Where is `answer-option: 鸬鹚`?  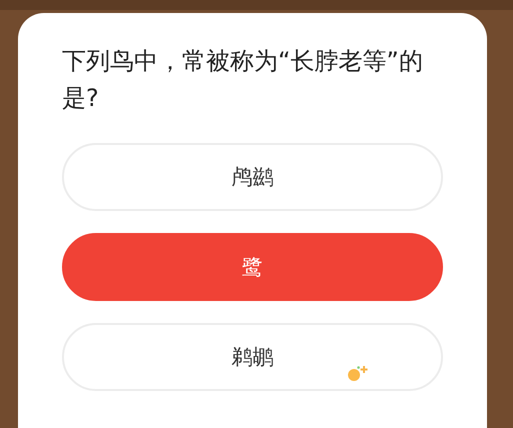
answer-option: 鸬鹚 is located at coordinates (252, 177).